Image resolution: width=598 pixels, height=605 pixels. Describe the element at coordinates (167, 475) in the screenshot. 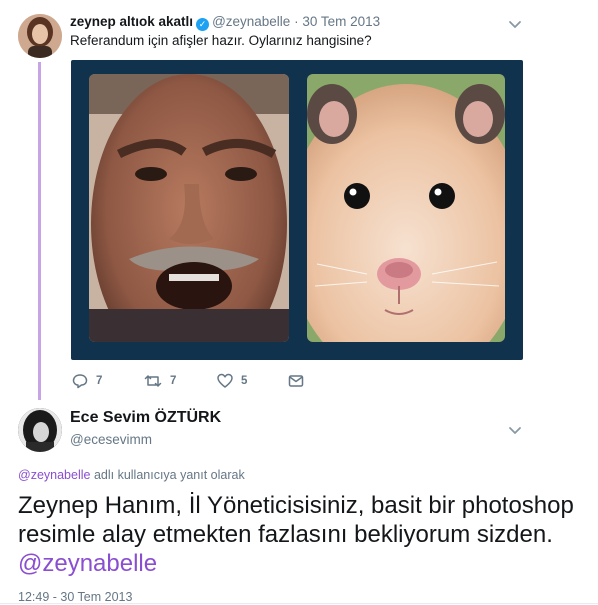

I see `reply-to-suffix: adlı kullanıcıya yanıt olarak` at that location.